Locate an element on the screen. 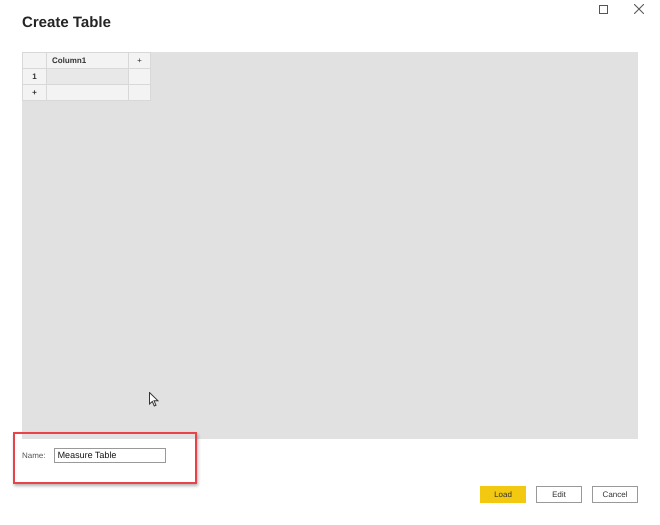  row-number: 1 is located at coordinates (34, 76).